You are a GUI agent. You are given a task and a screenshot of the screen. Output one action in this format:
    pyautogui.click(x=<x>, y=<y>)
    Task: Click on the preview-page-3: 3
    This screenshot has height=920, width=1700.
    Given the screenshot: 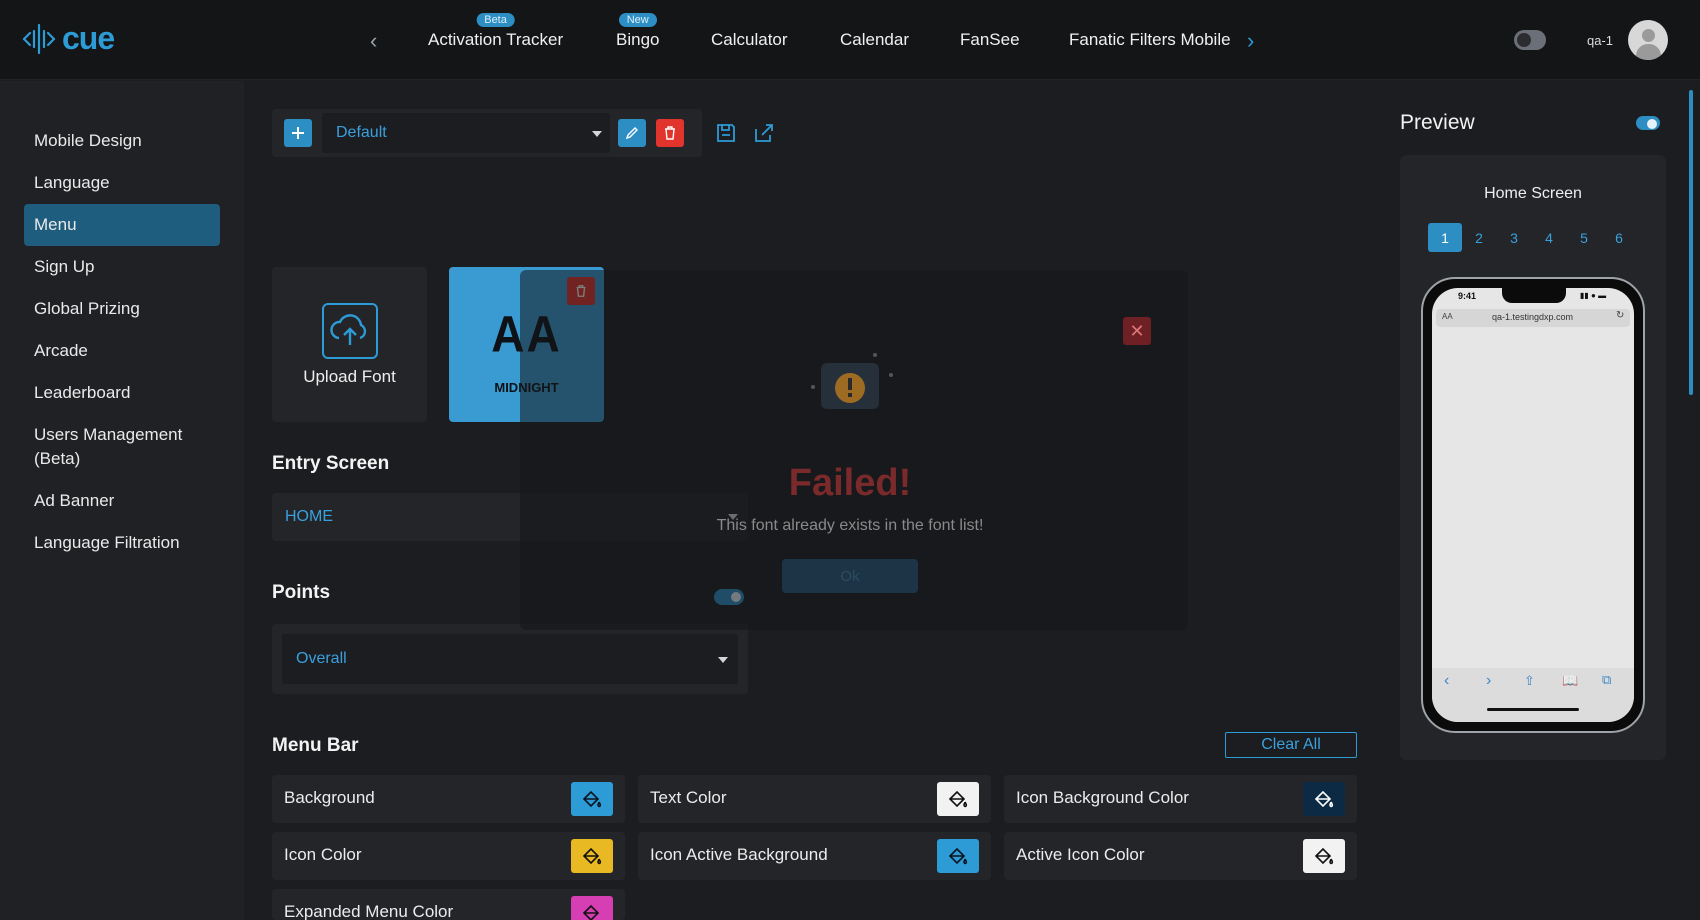 What is the action you would take?
    pyautogui.click(x=1514, y=237)
    